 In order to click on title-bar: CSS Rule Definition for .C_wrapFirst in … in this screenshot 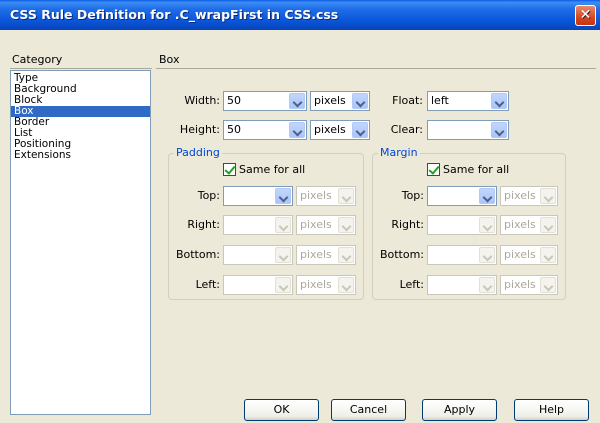, I will do `click(300, 15)`.